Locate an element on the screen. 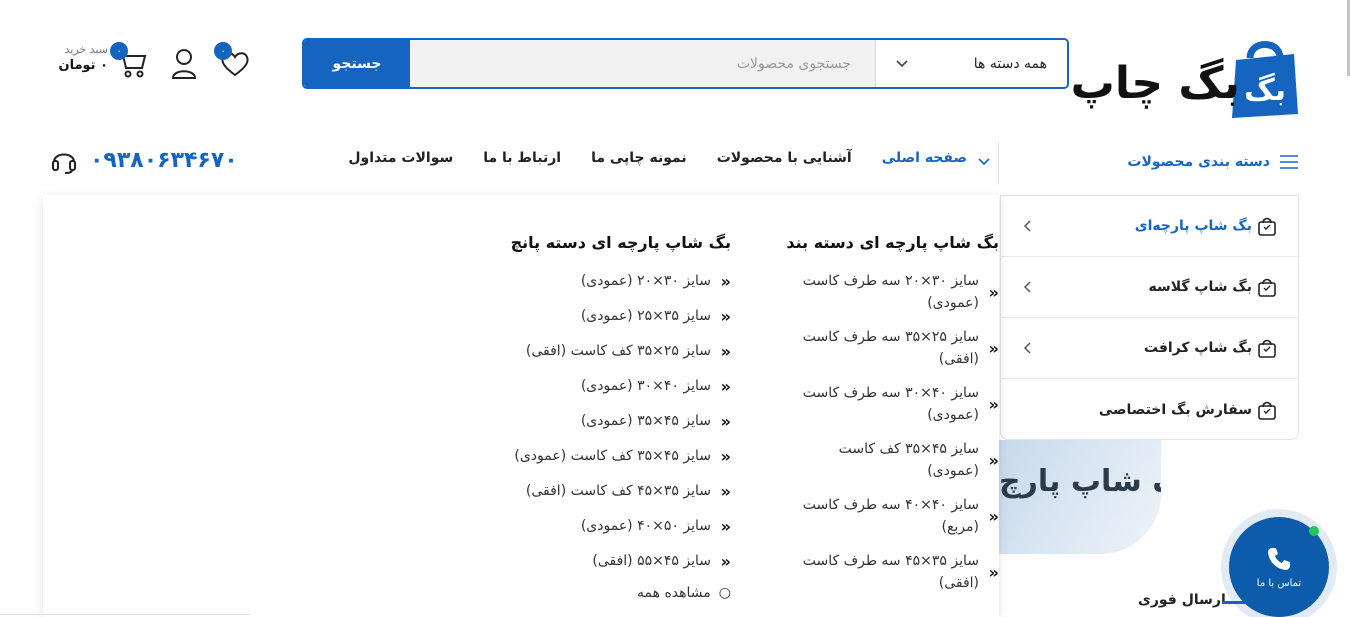 The width and height of the screenshot is (1350, 617). bag-logo-icon: بگ is located at coordinates (1265, 79).